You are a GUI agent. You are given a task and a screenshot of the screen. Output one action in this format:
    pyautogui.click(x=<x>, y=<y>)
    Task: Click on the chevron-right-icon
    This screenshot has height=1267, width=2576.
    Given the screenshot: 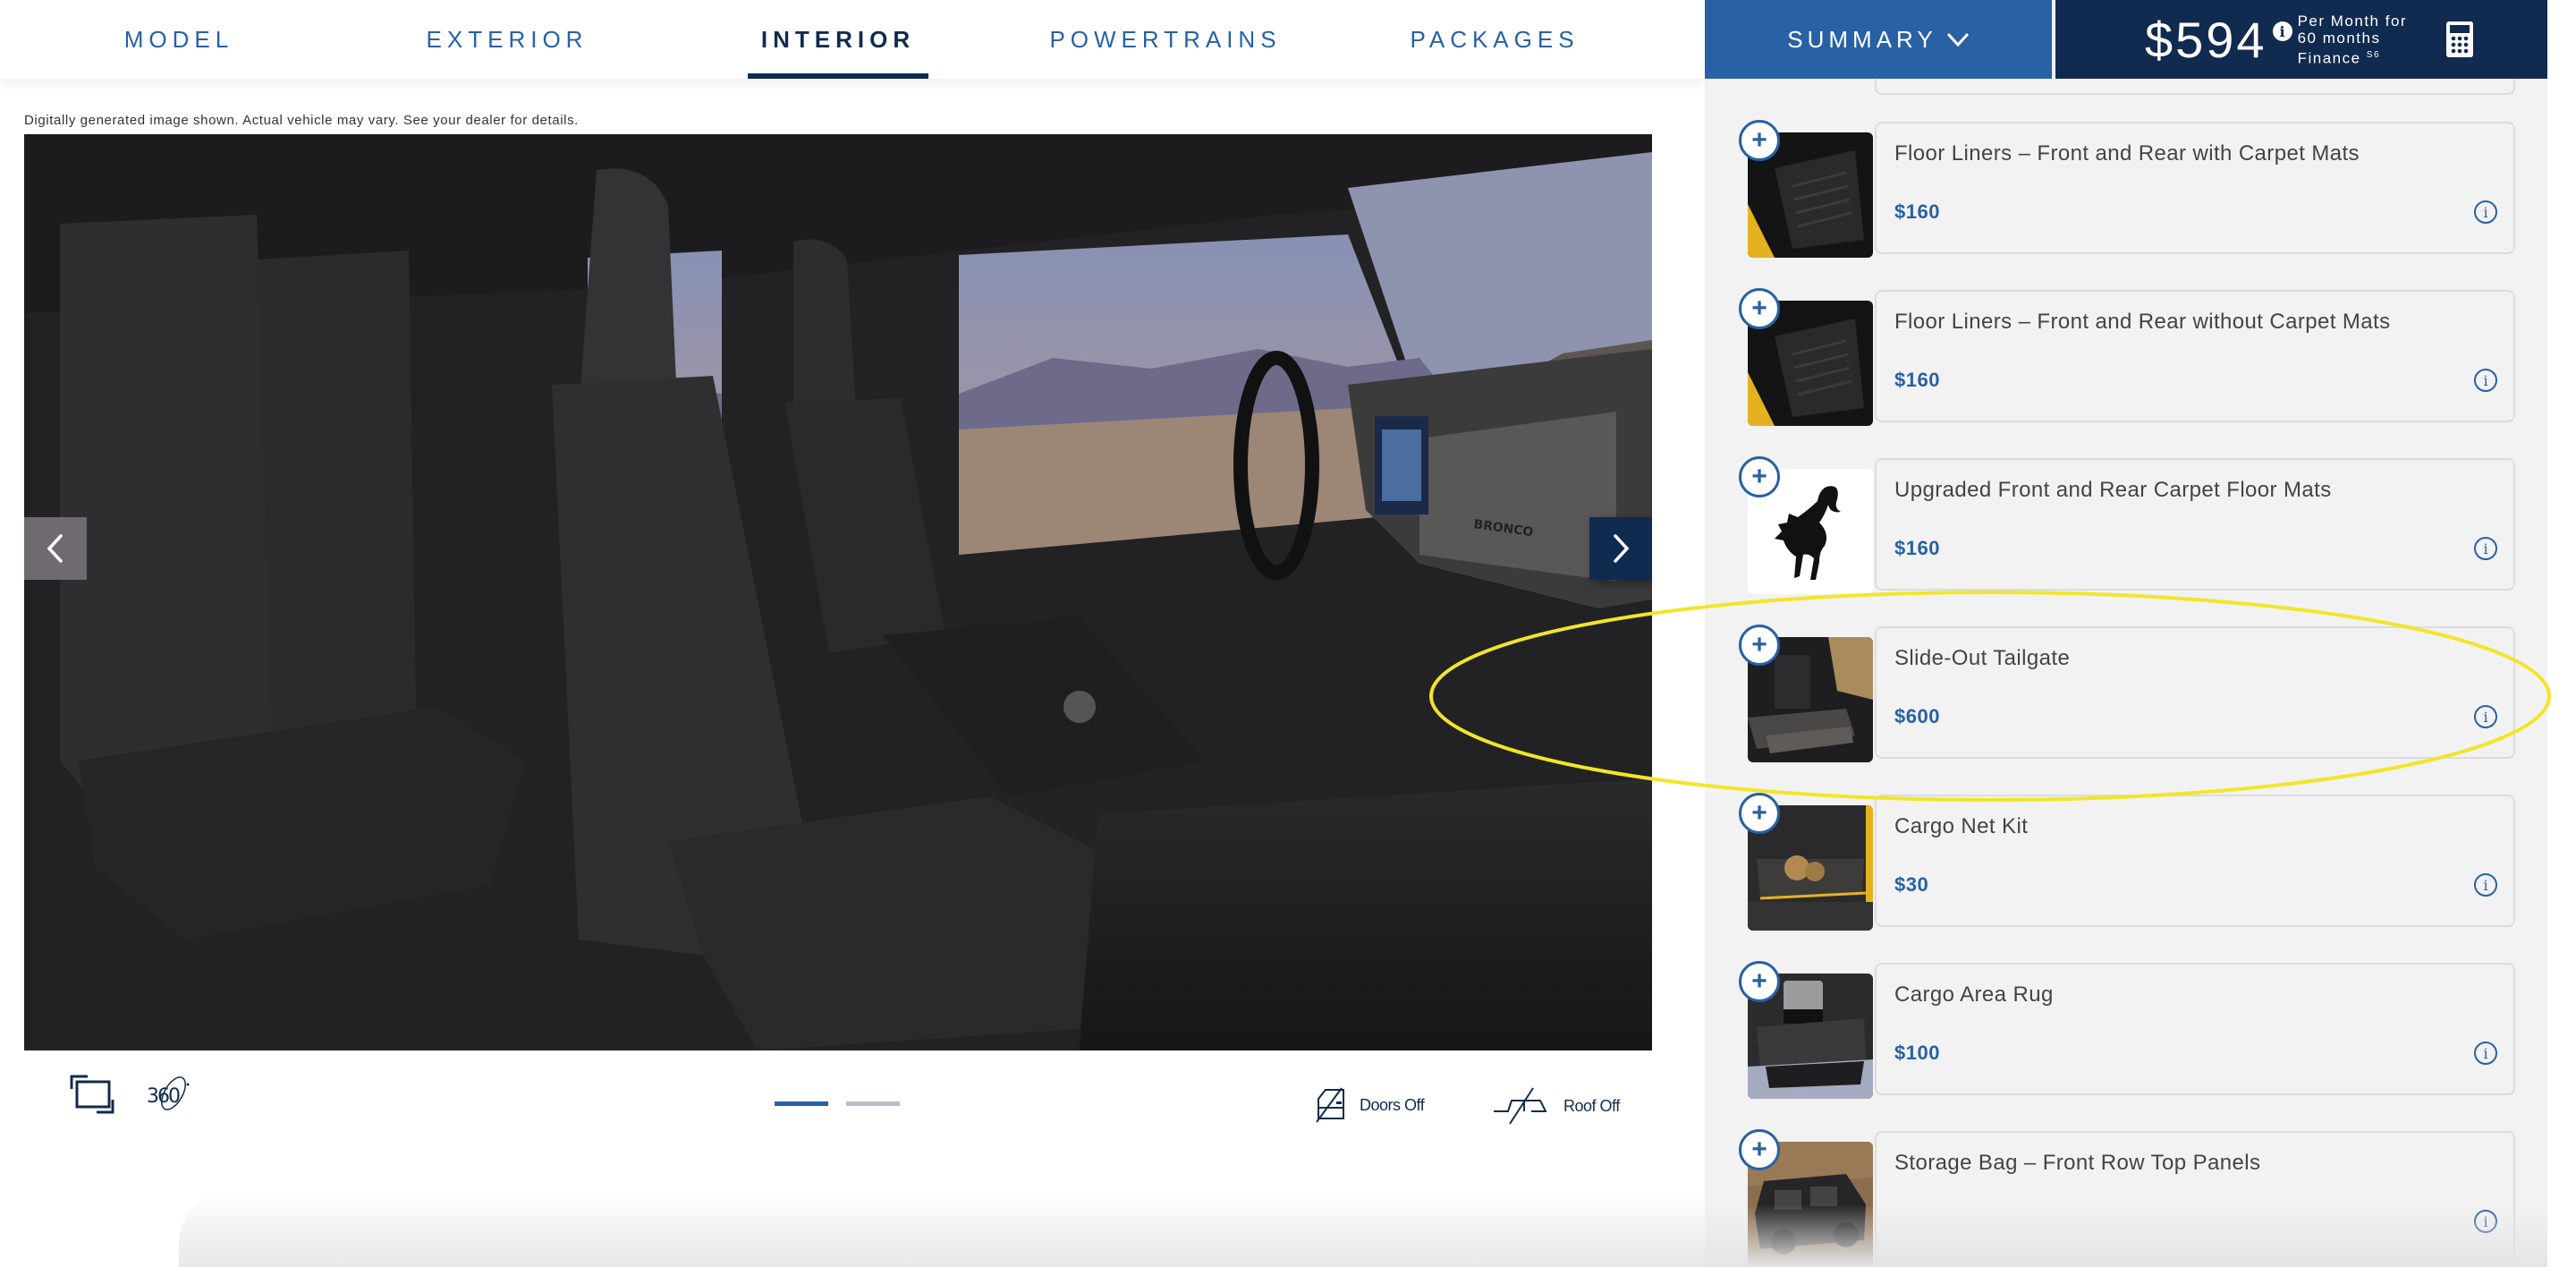 What is the action you would take?
    pyautogui.click(x=1622, y=548)
    